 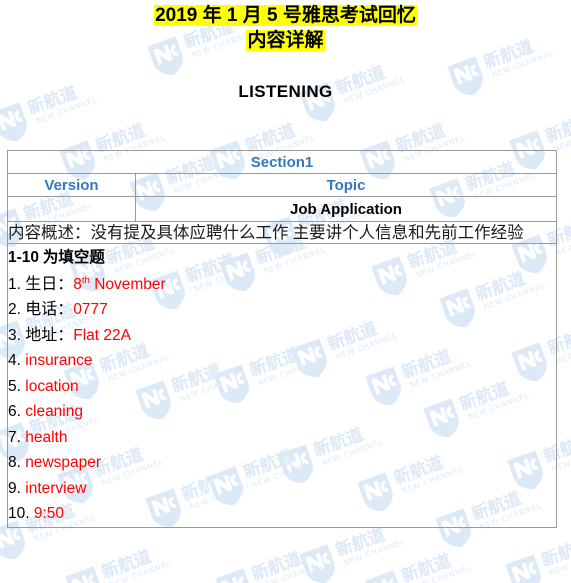 I want to click on cell-version-value, so click(x=71, y=209).